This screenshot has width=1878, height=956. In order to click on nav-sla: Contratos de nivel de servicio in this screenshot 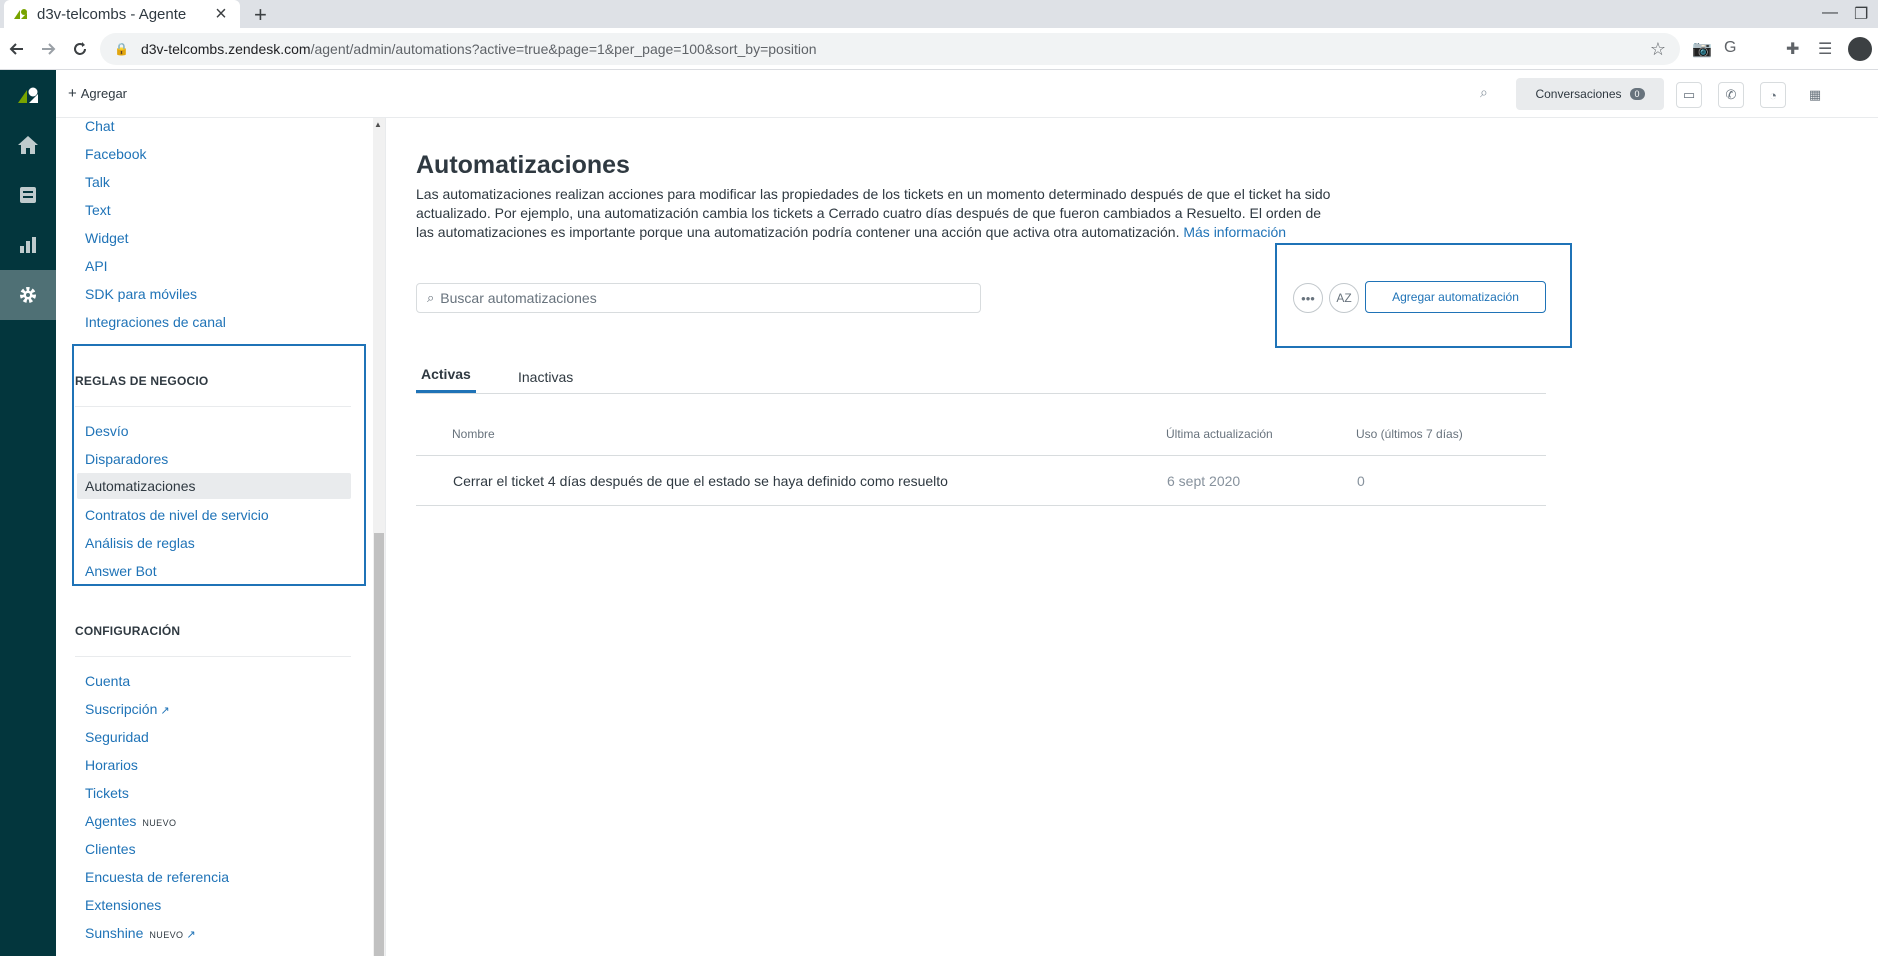, I will do `click(177, 515)`.